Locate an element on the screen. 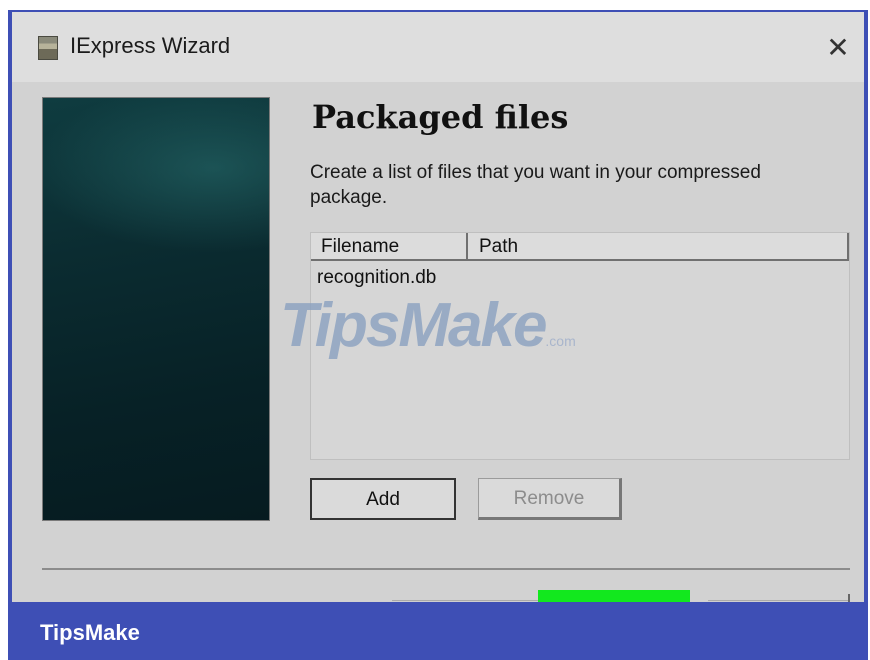  list-item: recognition.db is located at coordinates (376, 278).